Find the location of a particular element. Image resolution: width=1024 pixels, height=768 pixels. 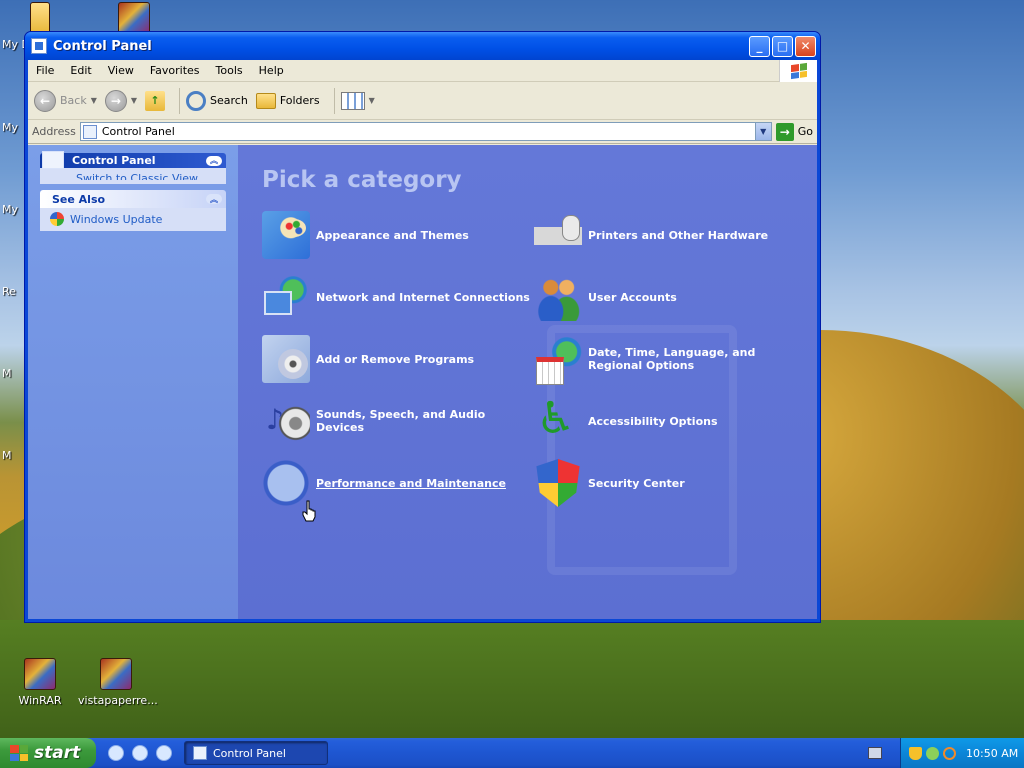

go-arrow-icon: → is located at coordinates (784, 131).